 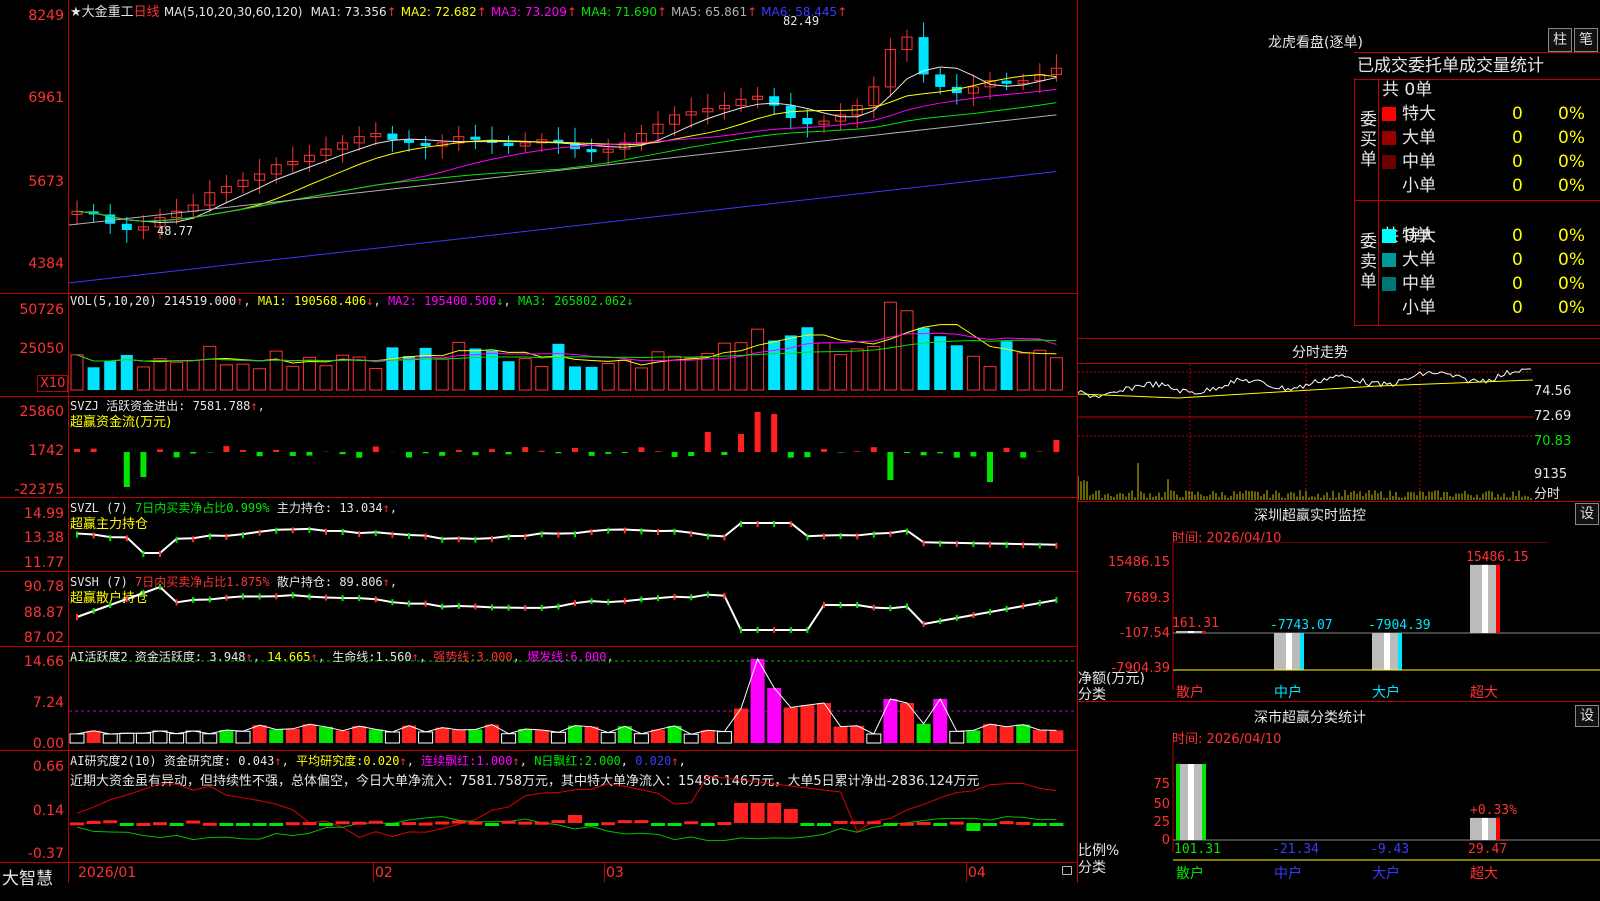 I want to click on bar-edge, so click(x=1204, y=632).